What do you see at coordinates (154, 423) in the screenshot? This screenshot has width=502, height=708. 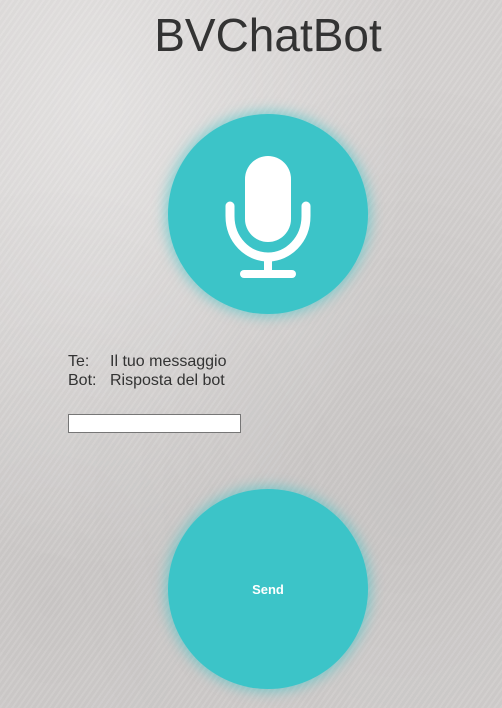 I see `message-input` at bounding box center [154, 423].